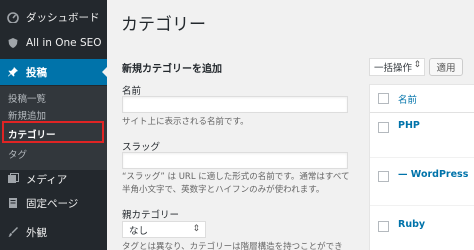  What do you see at coordinates (47, 179) in the screenshot?
I see `menu-label: メディア` at bounding box center [47, 179].